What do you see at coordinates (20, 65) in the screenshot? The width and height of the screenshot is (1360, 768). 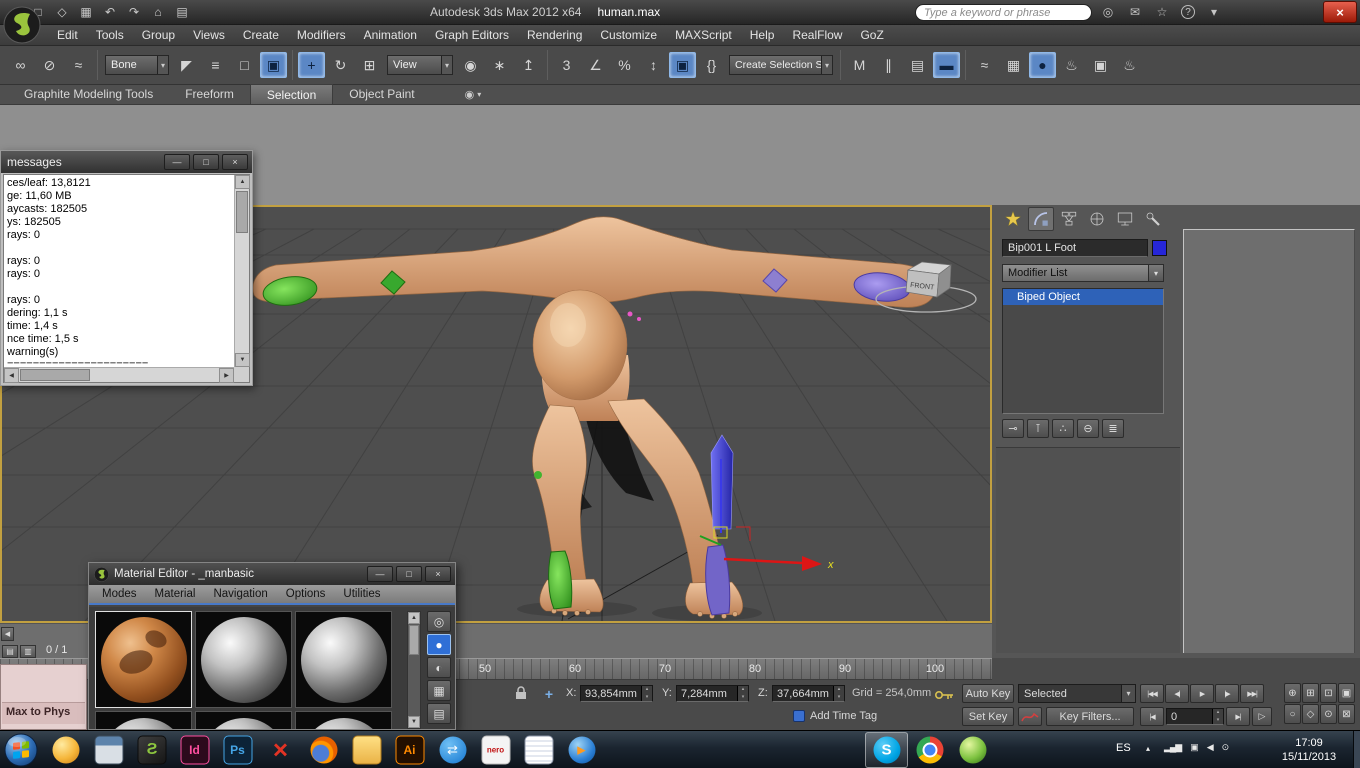 I see `select-and-link-icon: ∞` at bounding box center [20, 65].